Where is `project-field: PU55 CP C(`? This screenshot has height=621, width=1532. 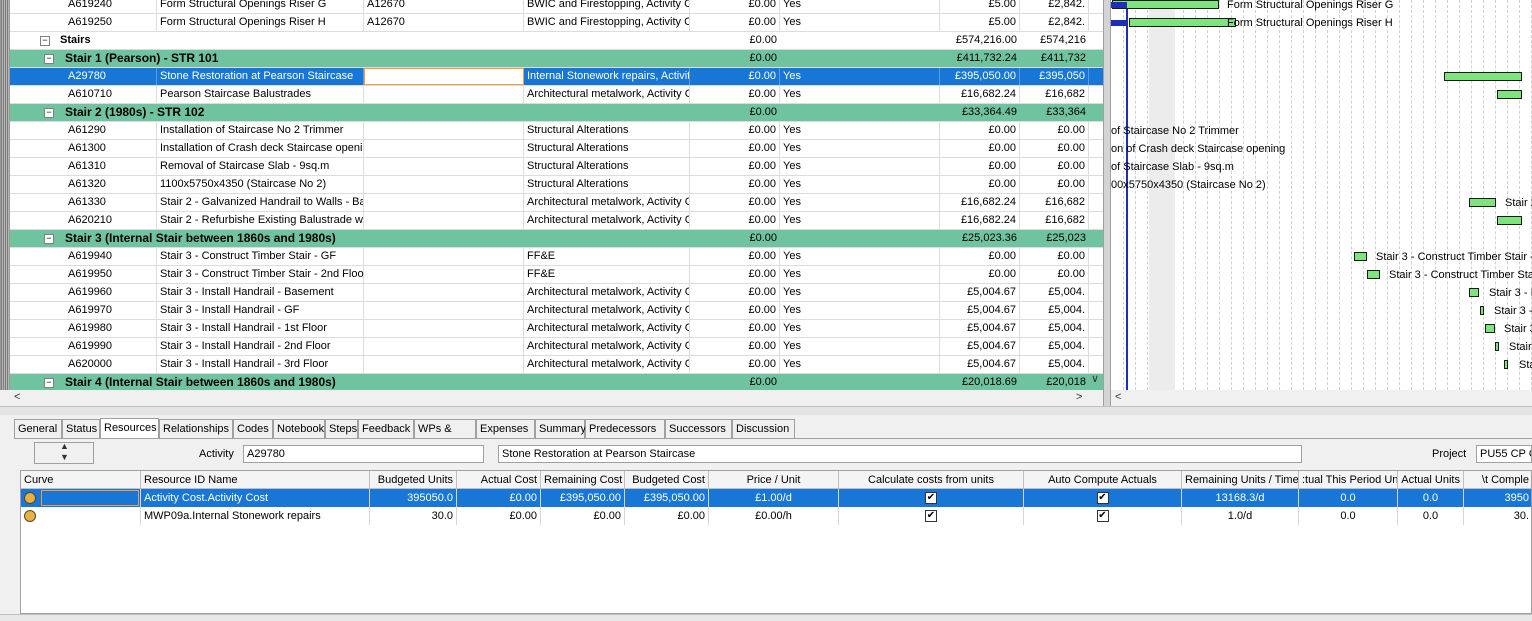
project-field: PU55 CP C( is located at coordinates (1504, 454).